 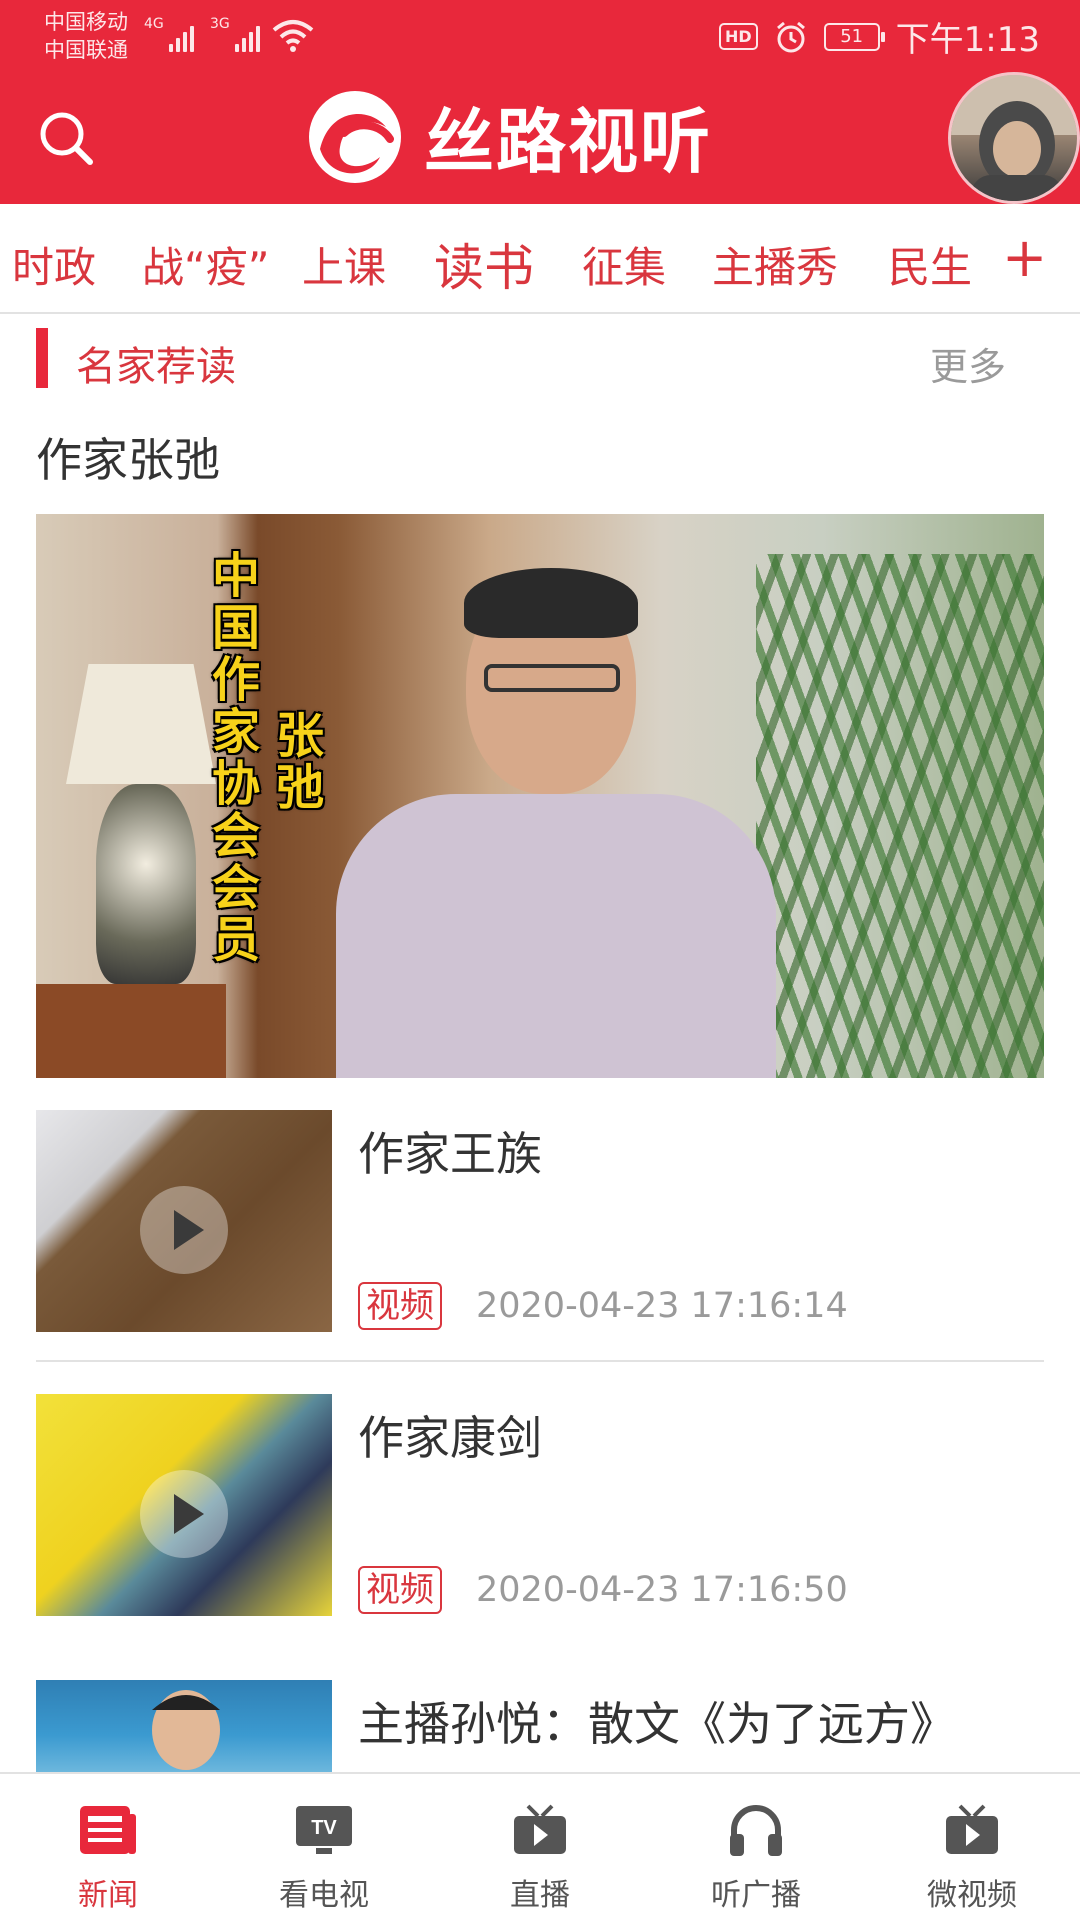 I want to click on tab-zhanyi: 战“疫”, so click(x=206, y=264).